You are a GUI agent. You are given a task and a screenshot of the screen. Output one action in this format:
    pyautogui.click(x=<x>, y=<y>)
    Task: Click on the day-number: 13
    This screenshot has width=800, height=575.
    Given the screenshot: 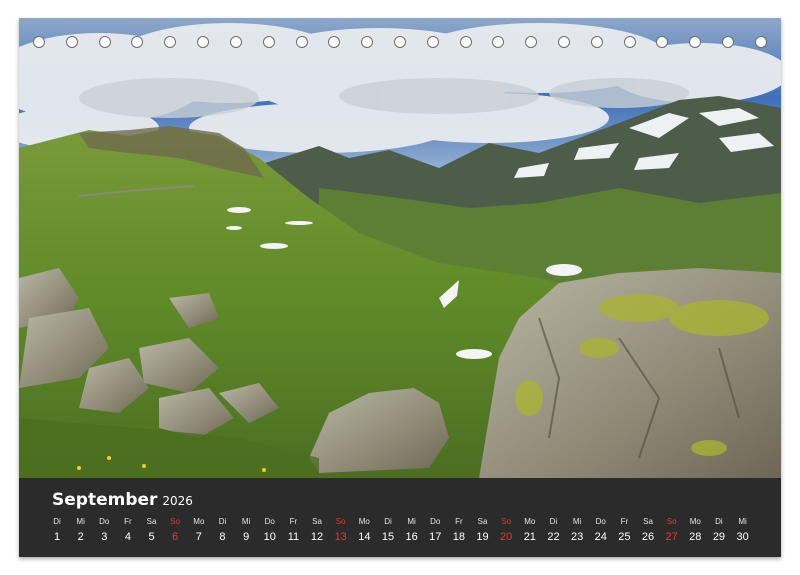 What is the action you would take?
    pyautogui.click(x=340, y=537)
    